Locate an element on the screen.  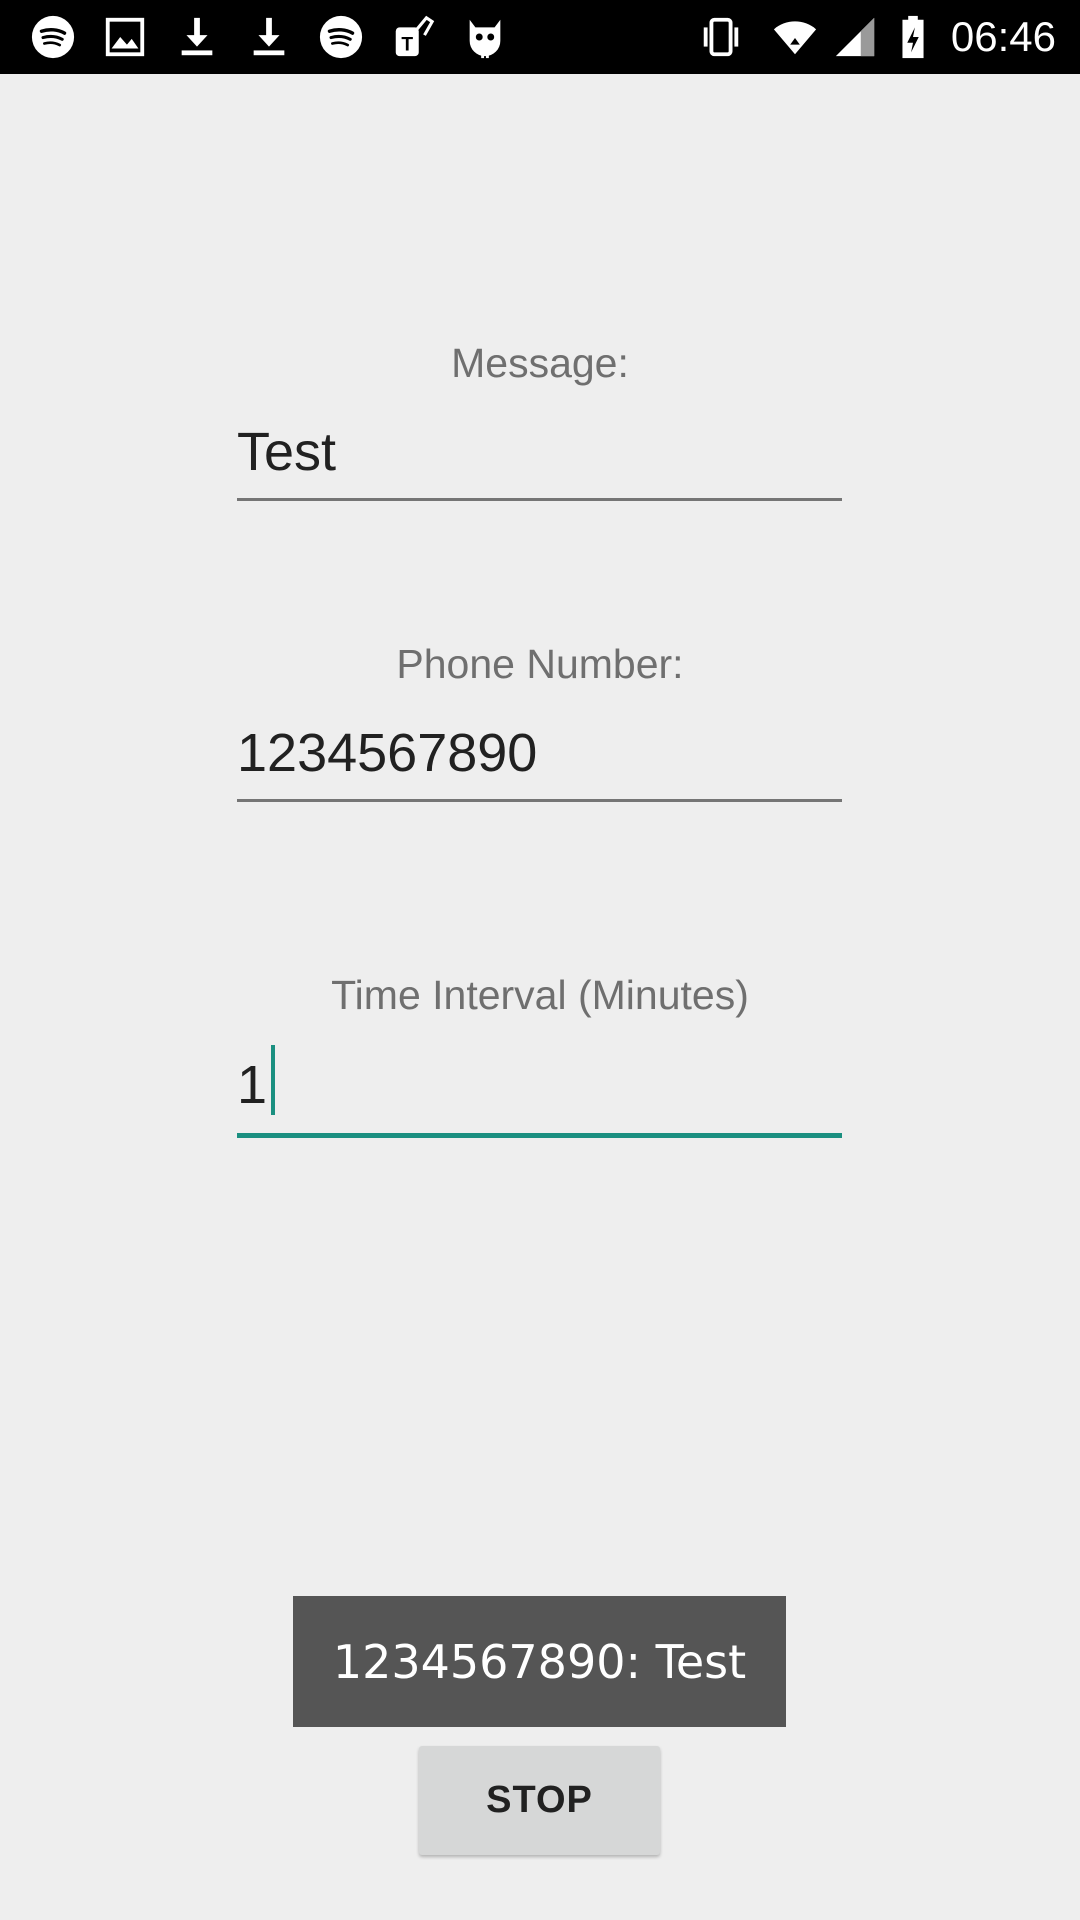
interval-value-wrap: 1 is located at coordinates (256, 1080).